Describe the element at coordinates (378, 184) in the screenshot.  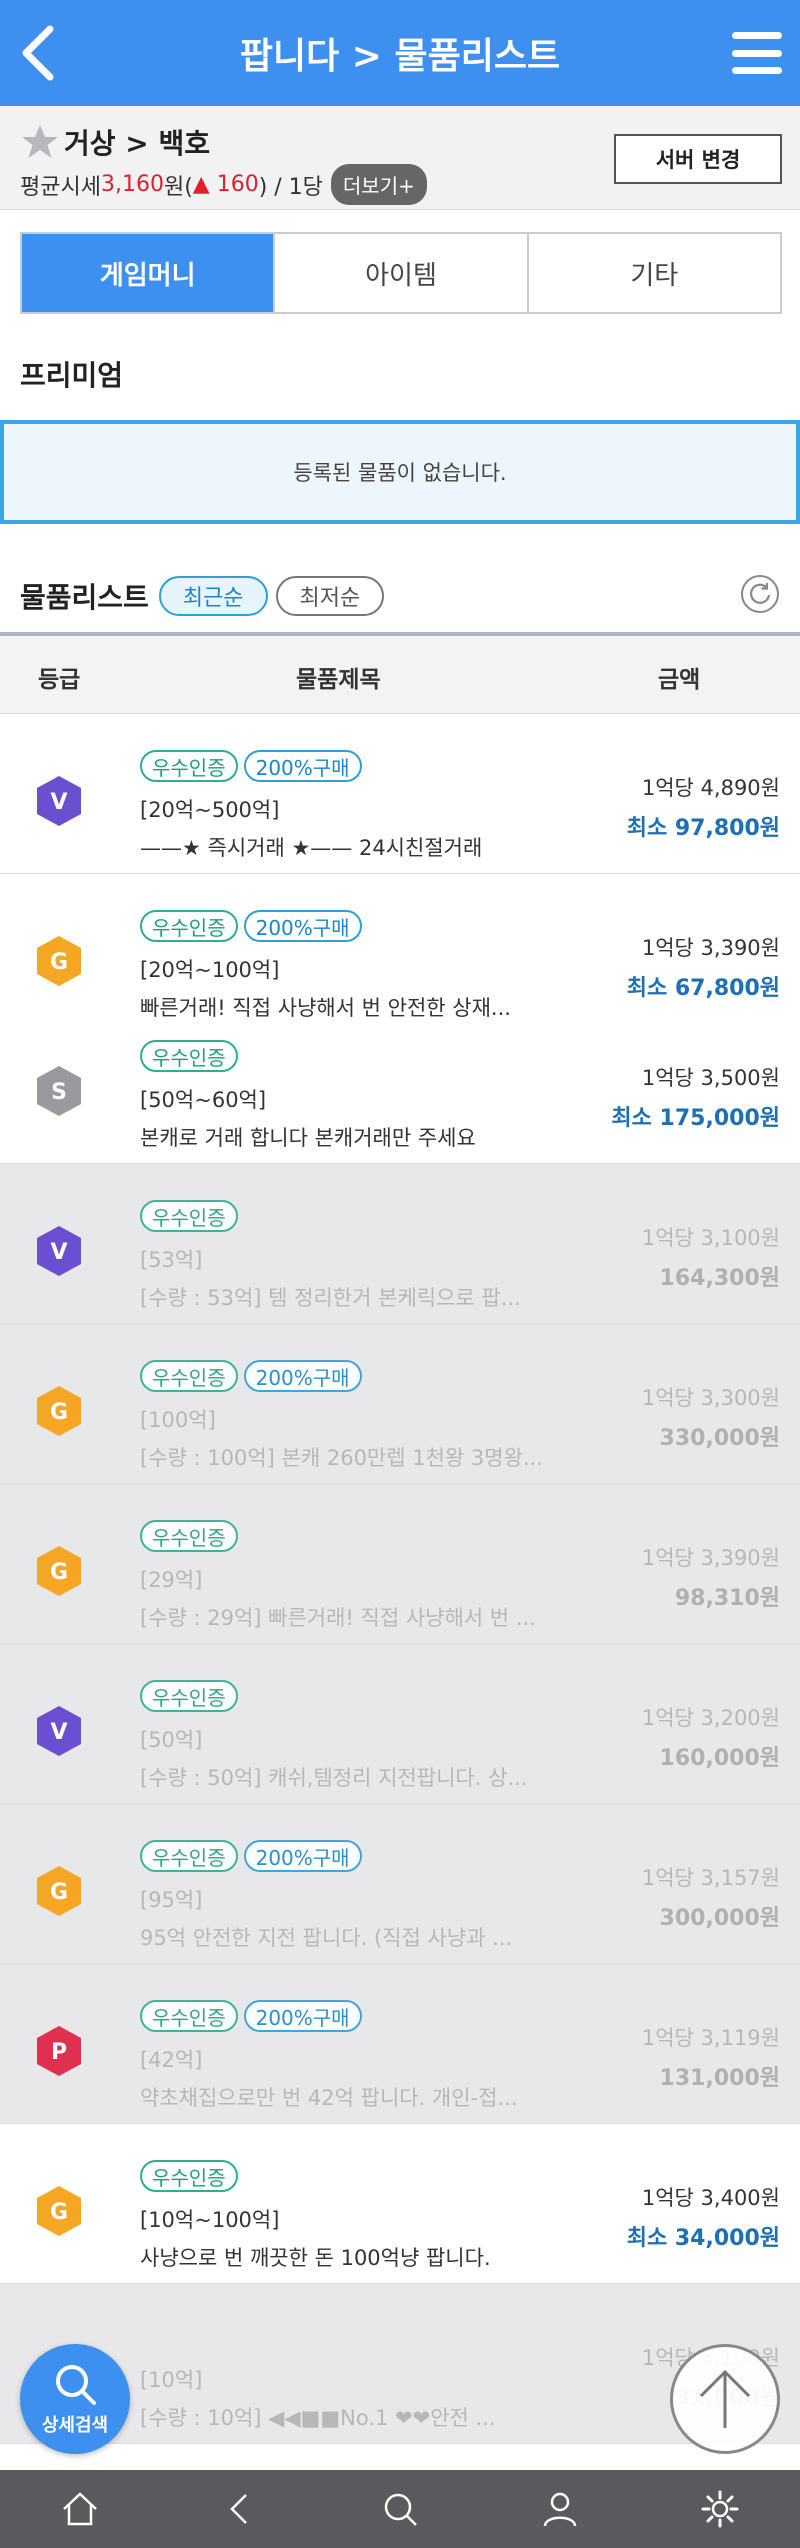
I see `more-button: 더보기+` at that location.